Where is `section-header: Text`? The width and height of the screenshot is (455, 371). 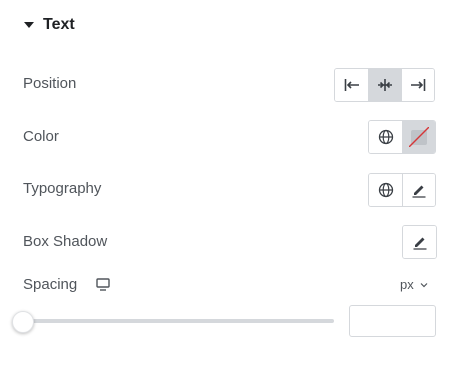 section-header: Text is located at coordinates (49, 25).